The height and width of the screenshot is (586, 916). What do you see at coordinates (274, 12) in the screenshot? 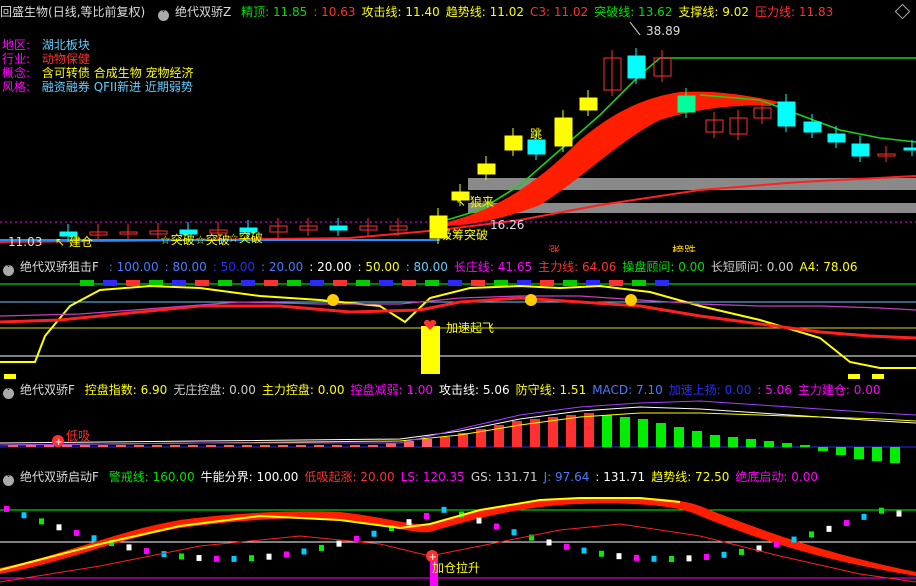
I see `header-param: 精顶: 11.85` at bounding box center [274, 12].